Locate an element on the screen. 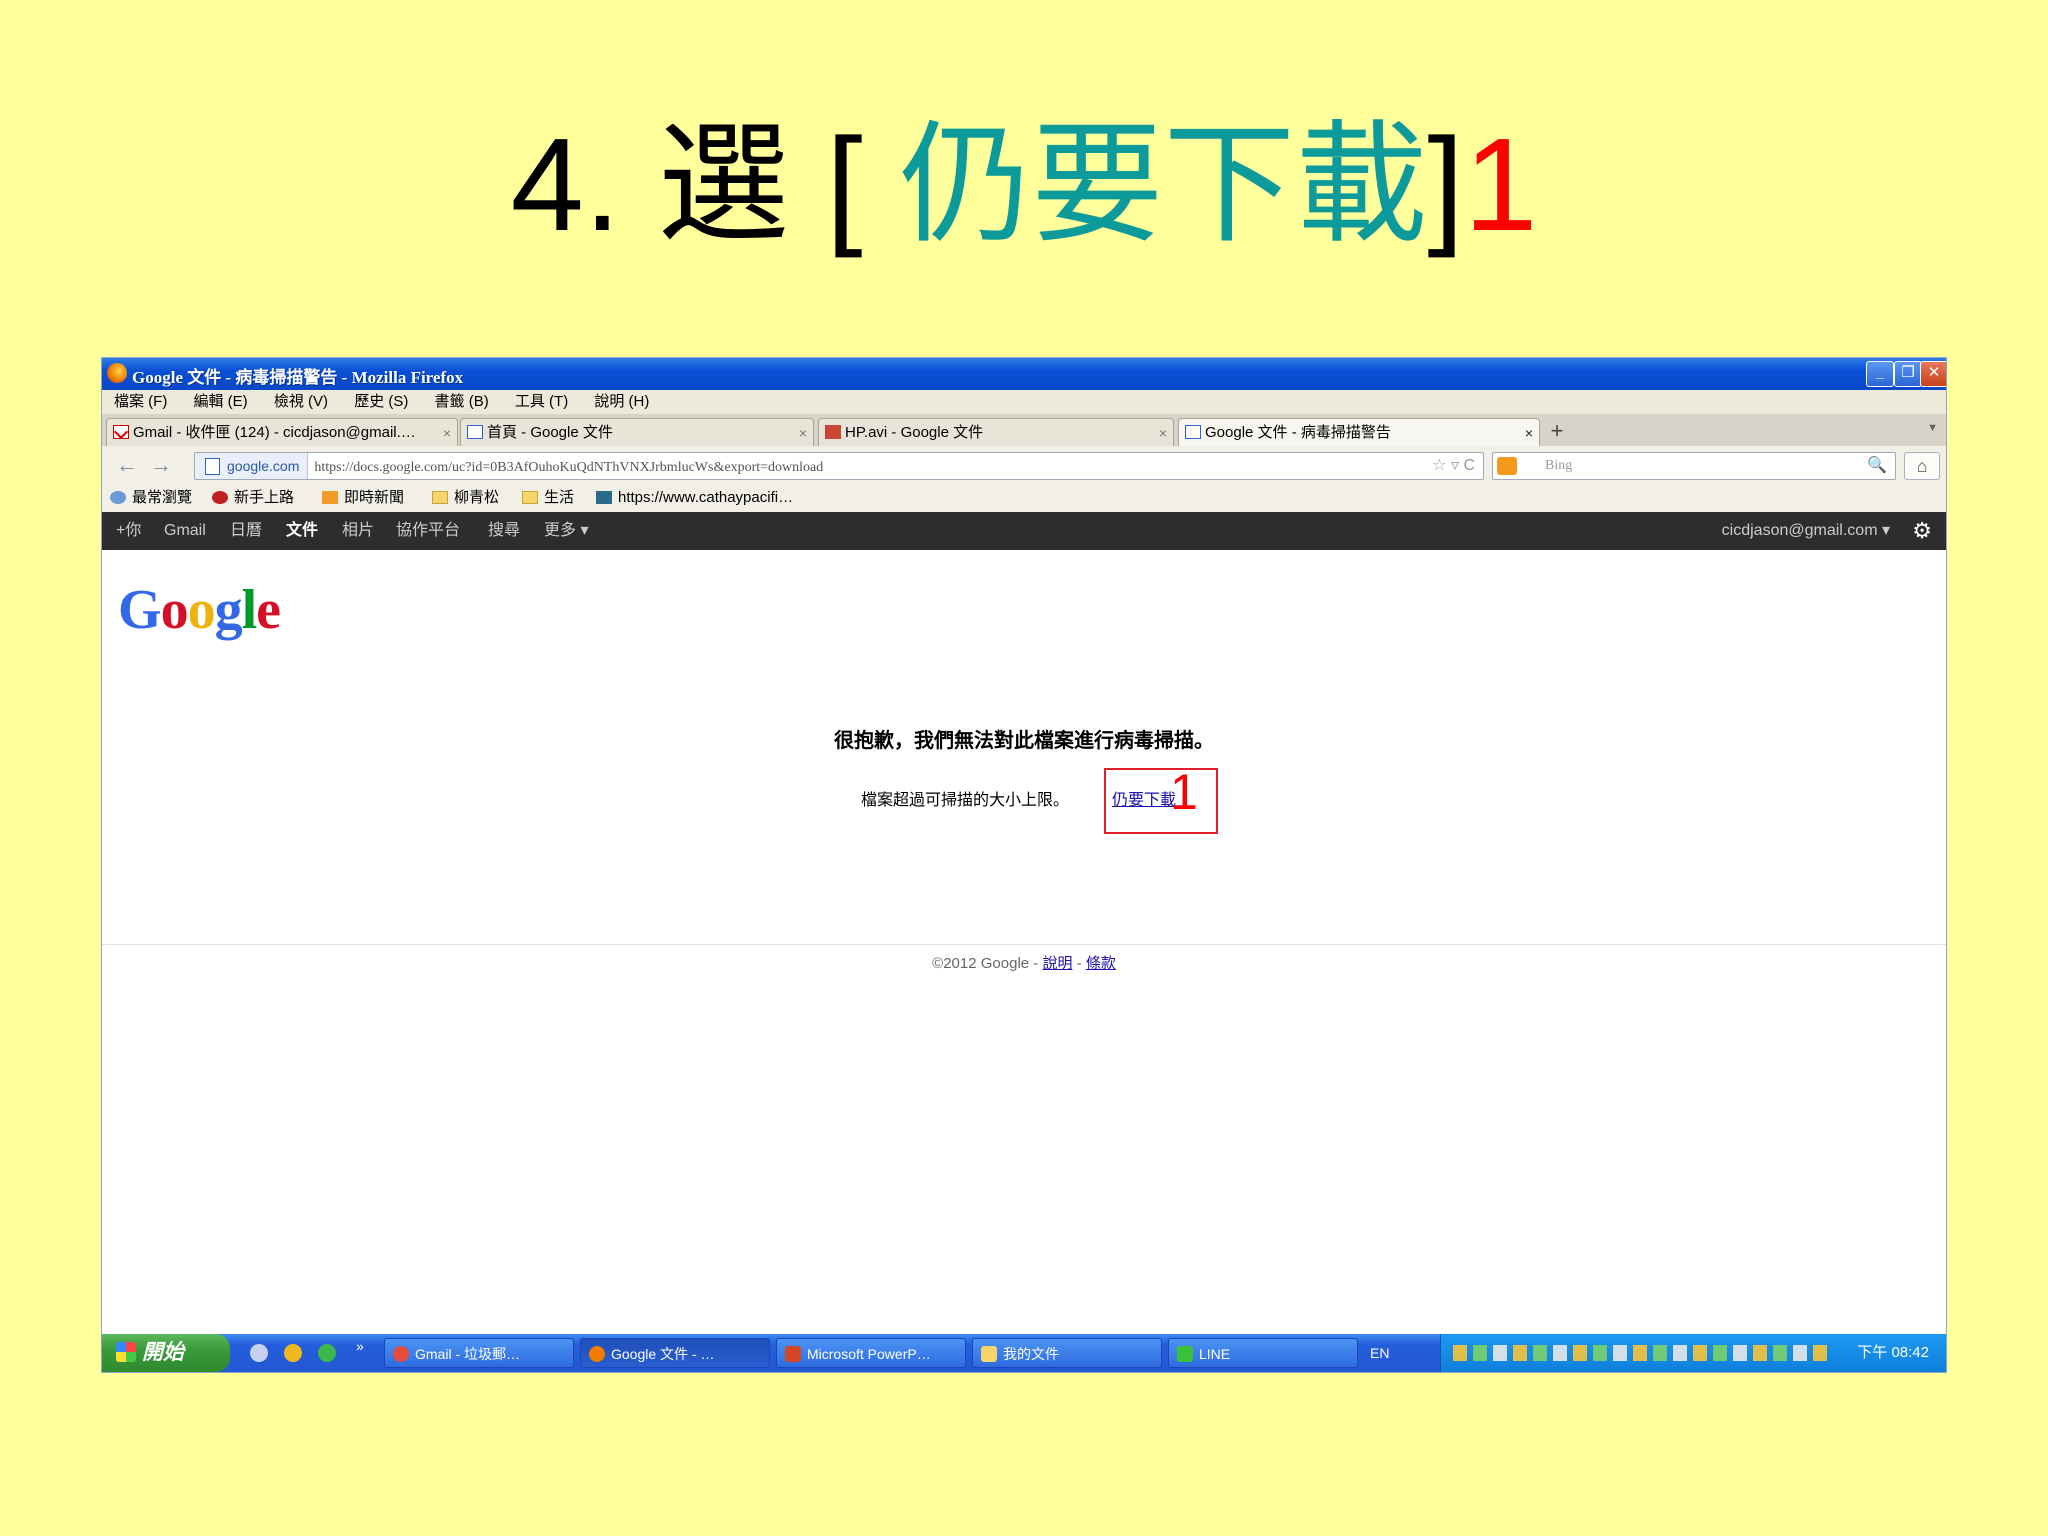 The height and width of the screenshot is (1536, 2048). menu-history: 歷史 (S) is located at coordinates (381, 402).